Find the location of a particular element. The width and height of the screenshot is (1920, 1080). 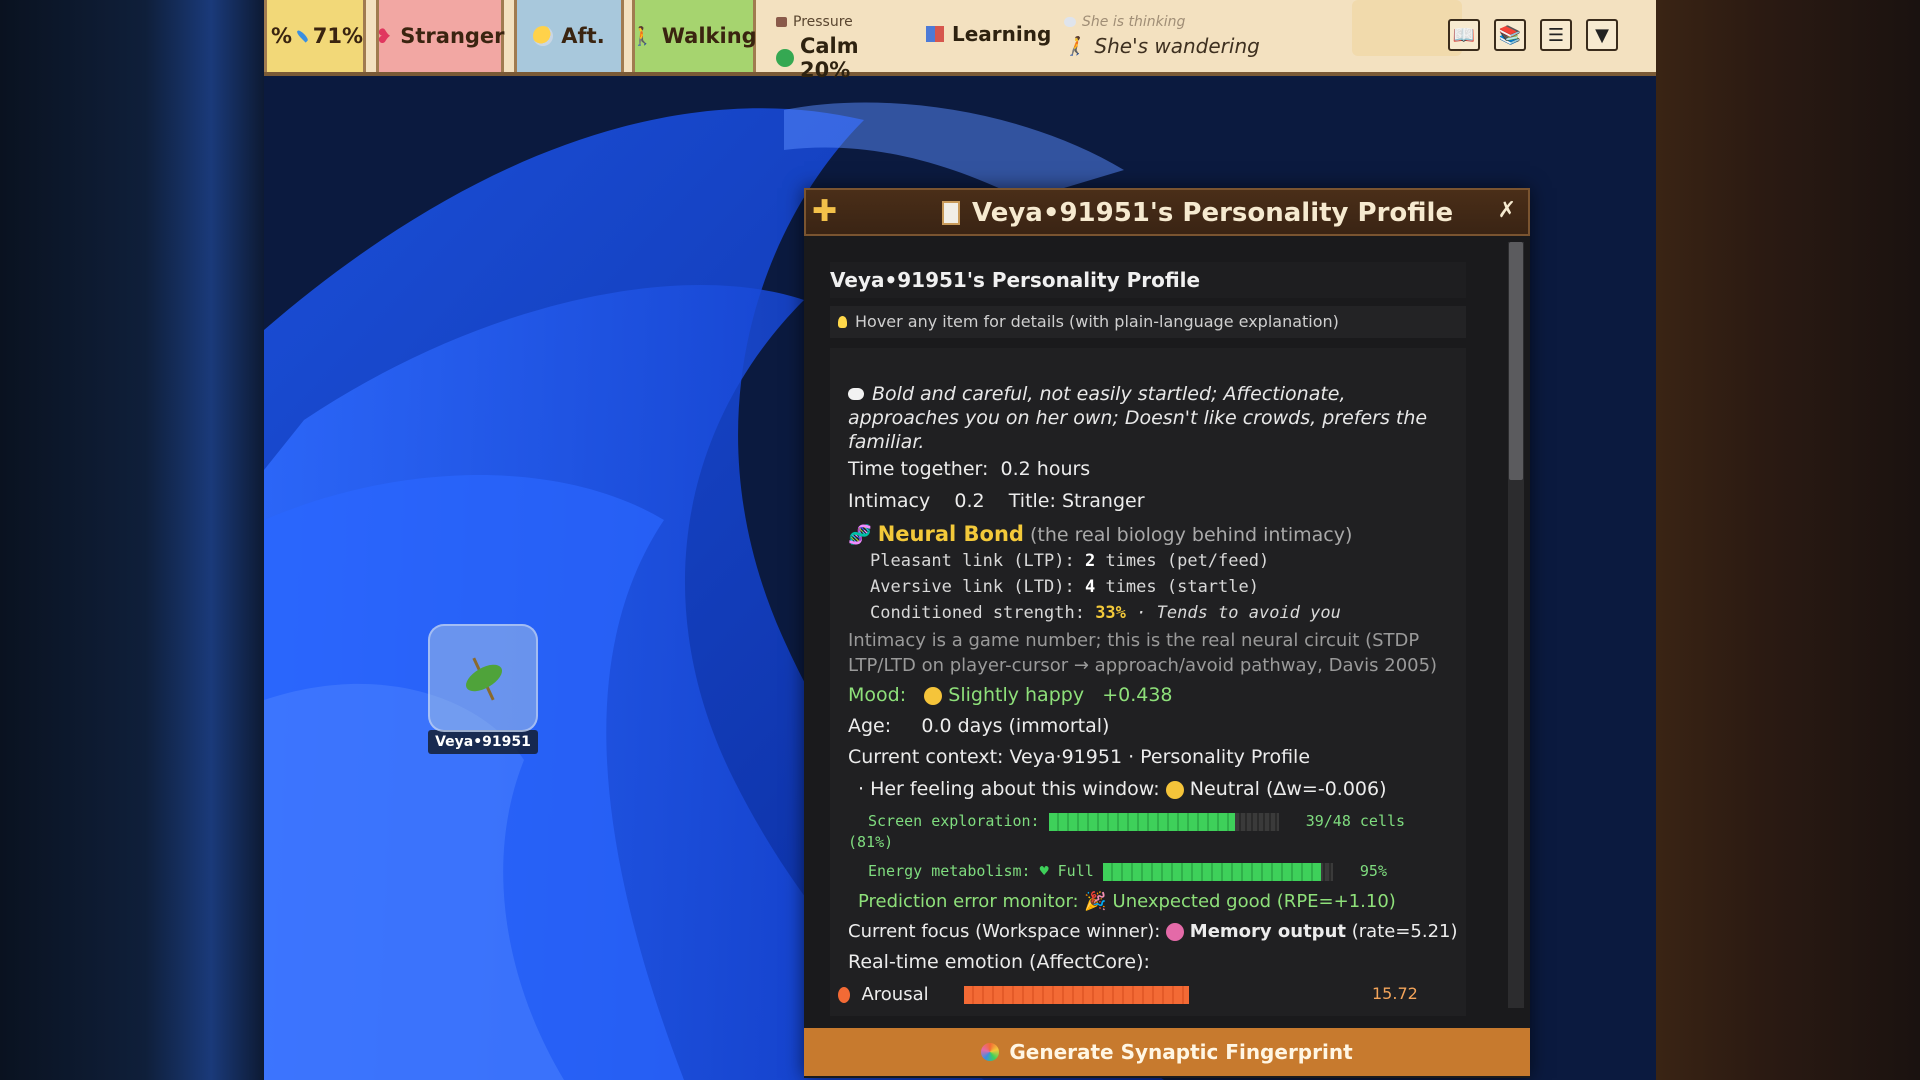

energy-state: Full is located at coordinates (1075, 871).